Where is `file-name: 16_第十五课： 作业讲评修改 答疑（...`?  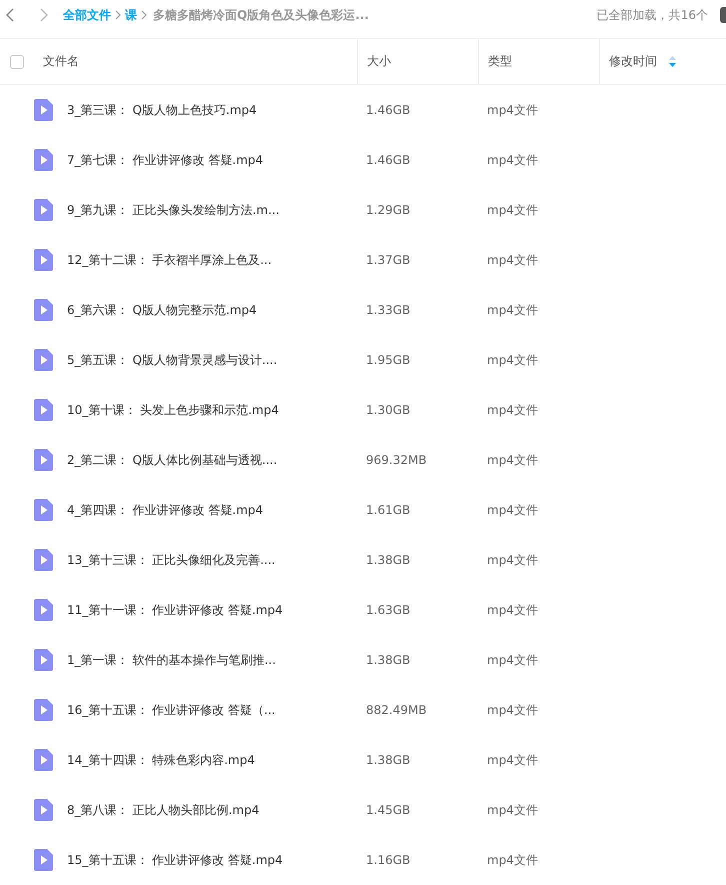 file-name: 16_第十五课： 作业讲评修改 答疑（... is located at coordinates (171, 710).